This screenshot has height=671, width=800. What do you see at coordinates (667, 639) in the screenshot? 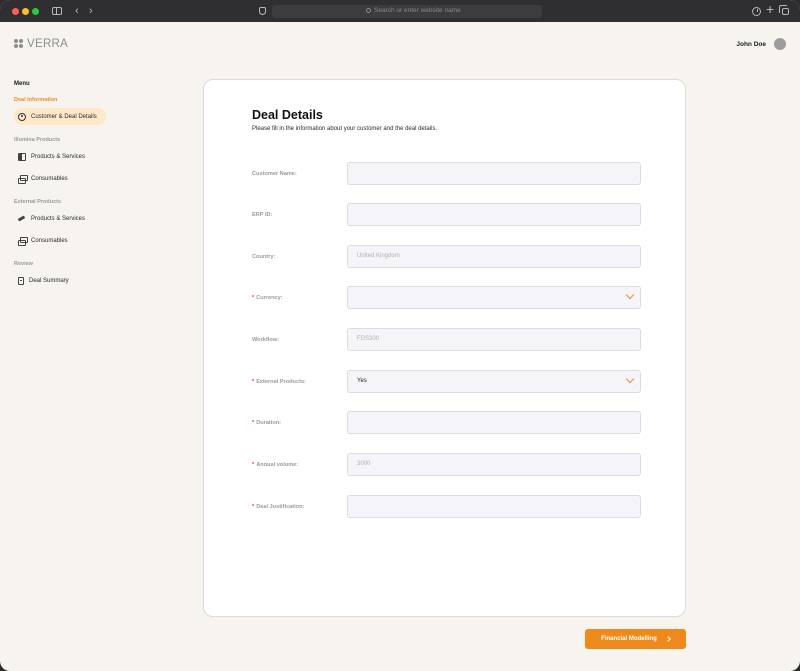
I see `chevron-right-icon` at bounding box center [667, 639].